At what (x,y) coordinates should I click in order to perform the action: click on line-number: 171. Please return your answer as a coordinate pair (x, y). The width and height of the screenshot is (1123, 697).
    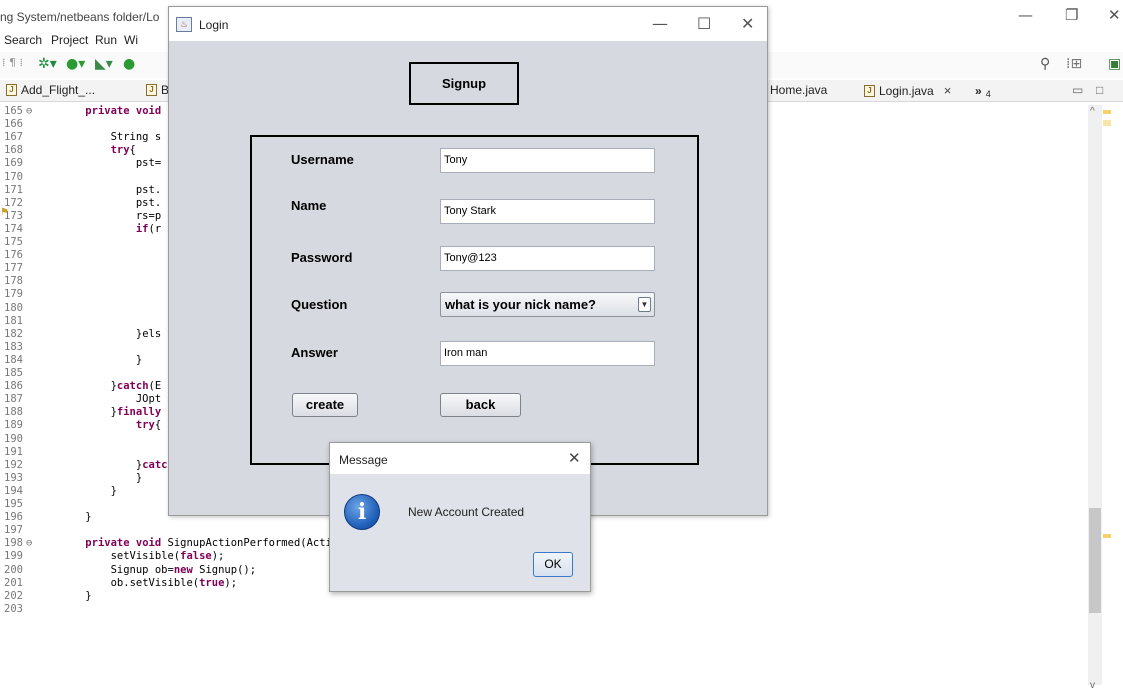
    Looking at the image, I should click on (13, 189).